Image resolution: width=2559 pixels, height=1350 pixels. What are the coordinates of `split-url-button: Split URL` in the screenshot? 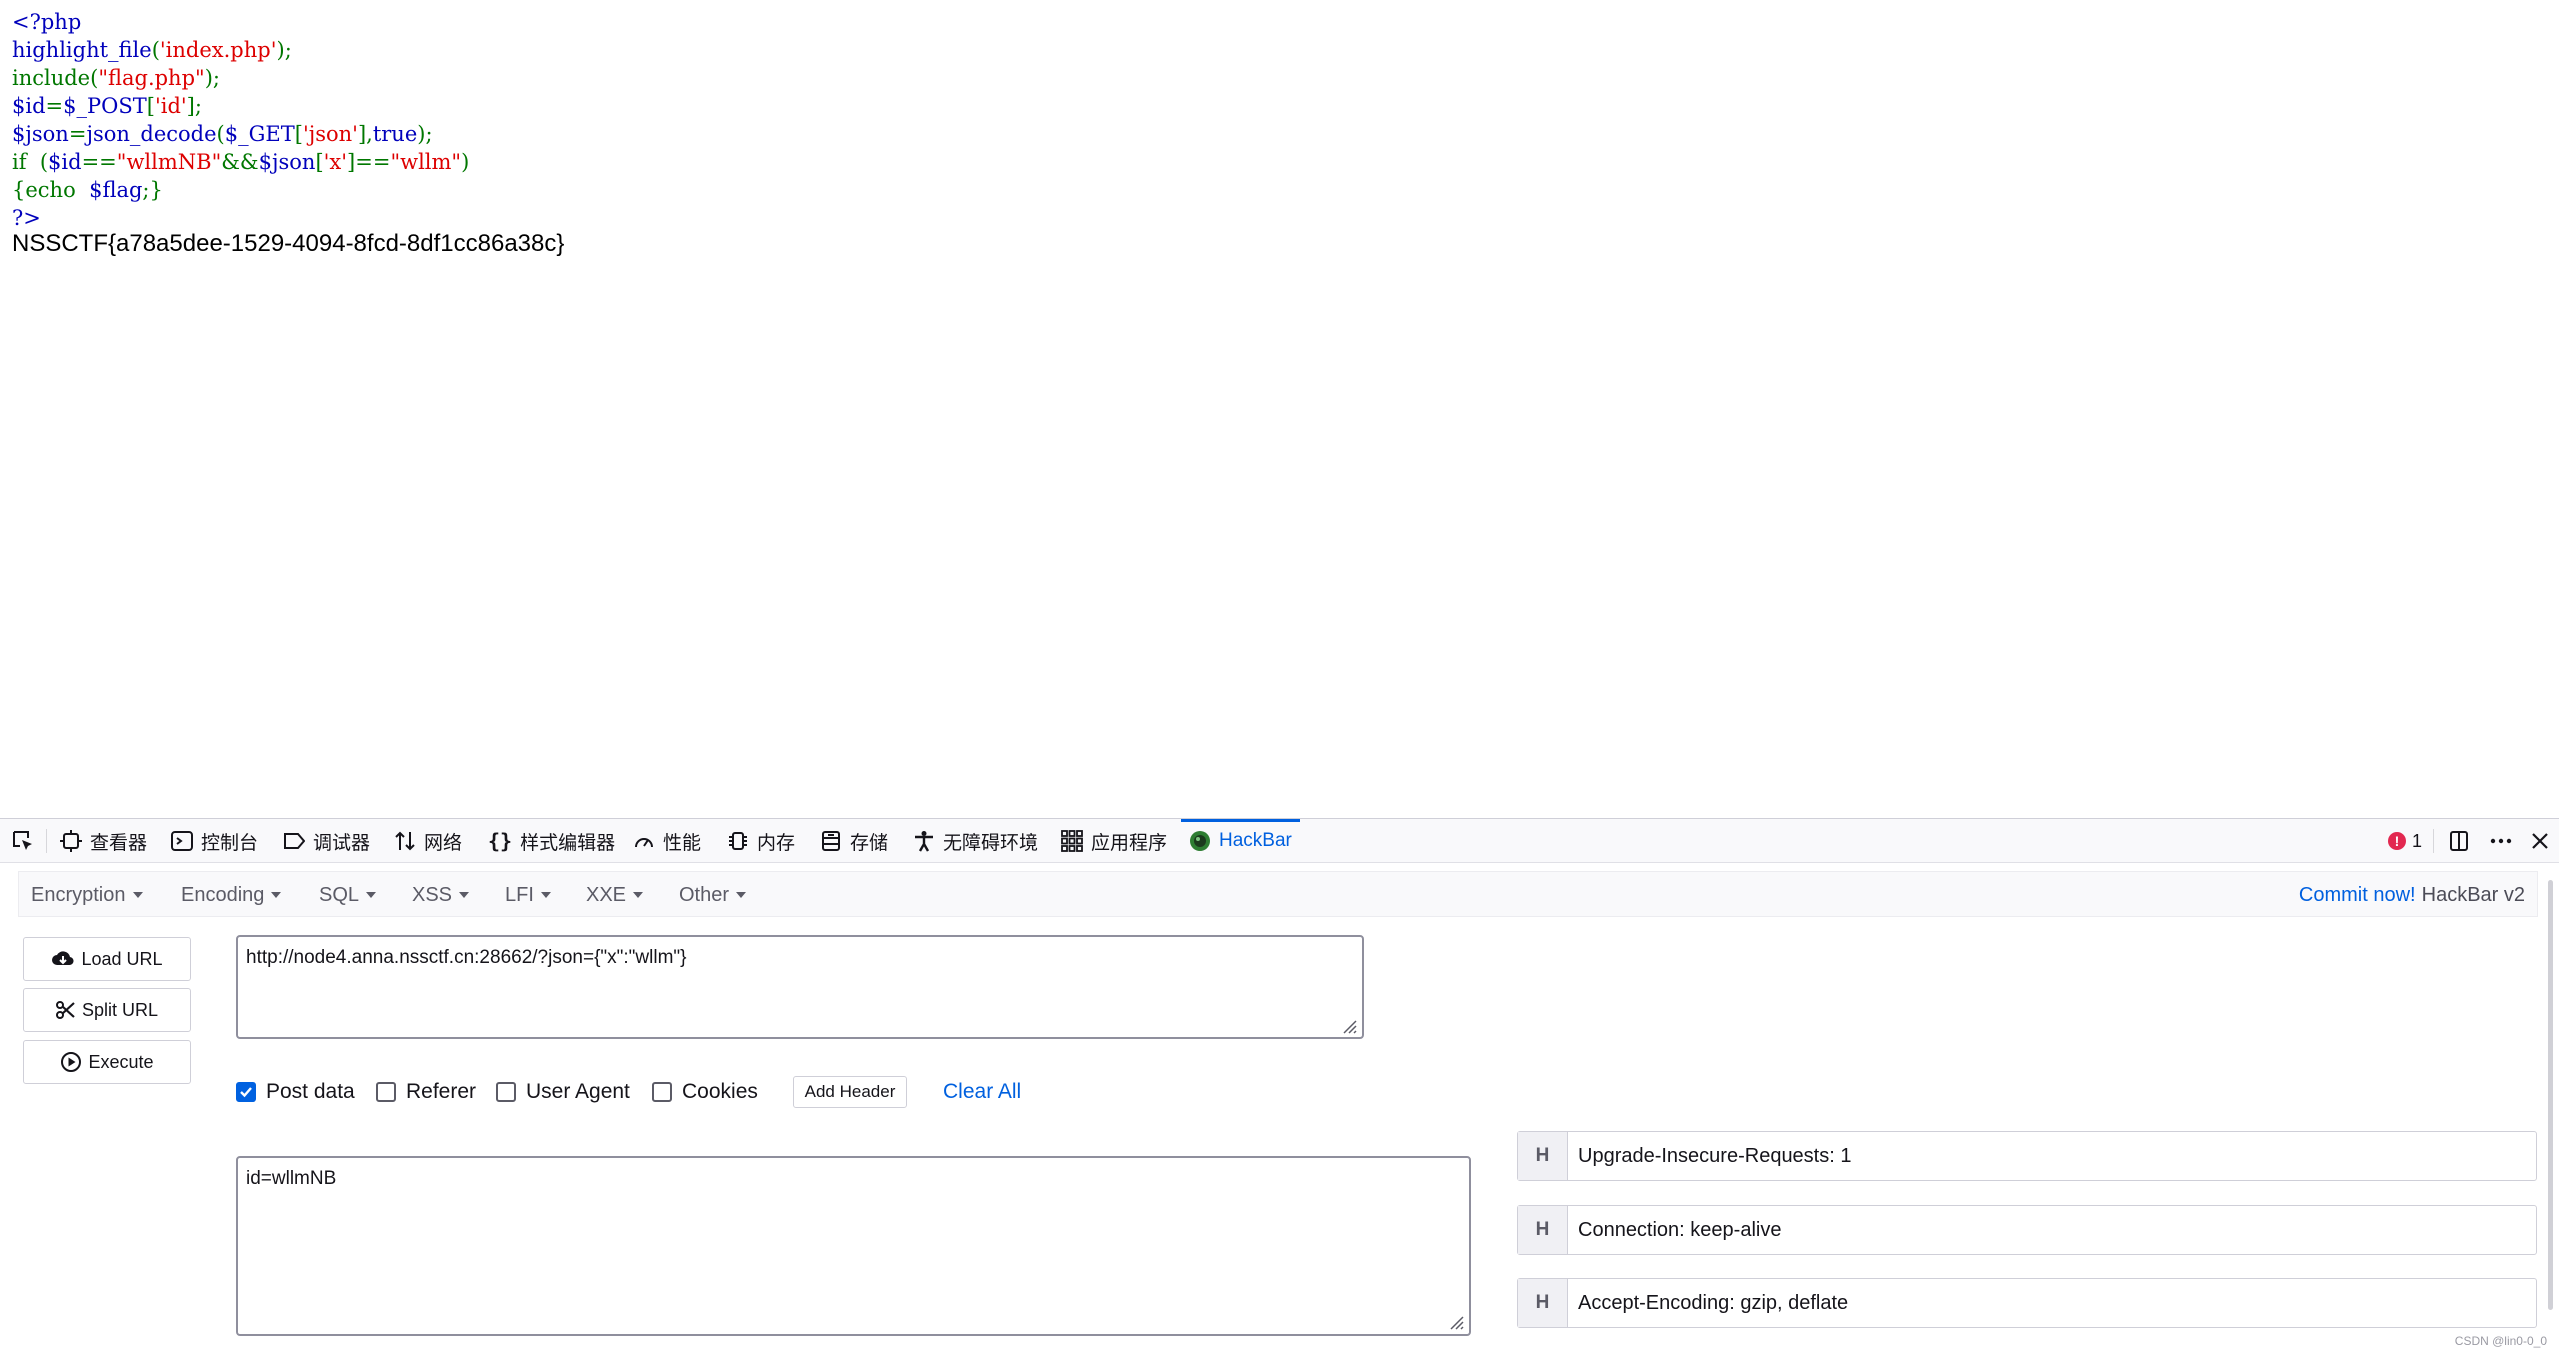 It's located at (107, 1010).